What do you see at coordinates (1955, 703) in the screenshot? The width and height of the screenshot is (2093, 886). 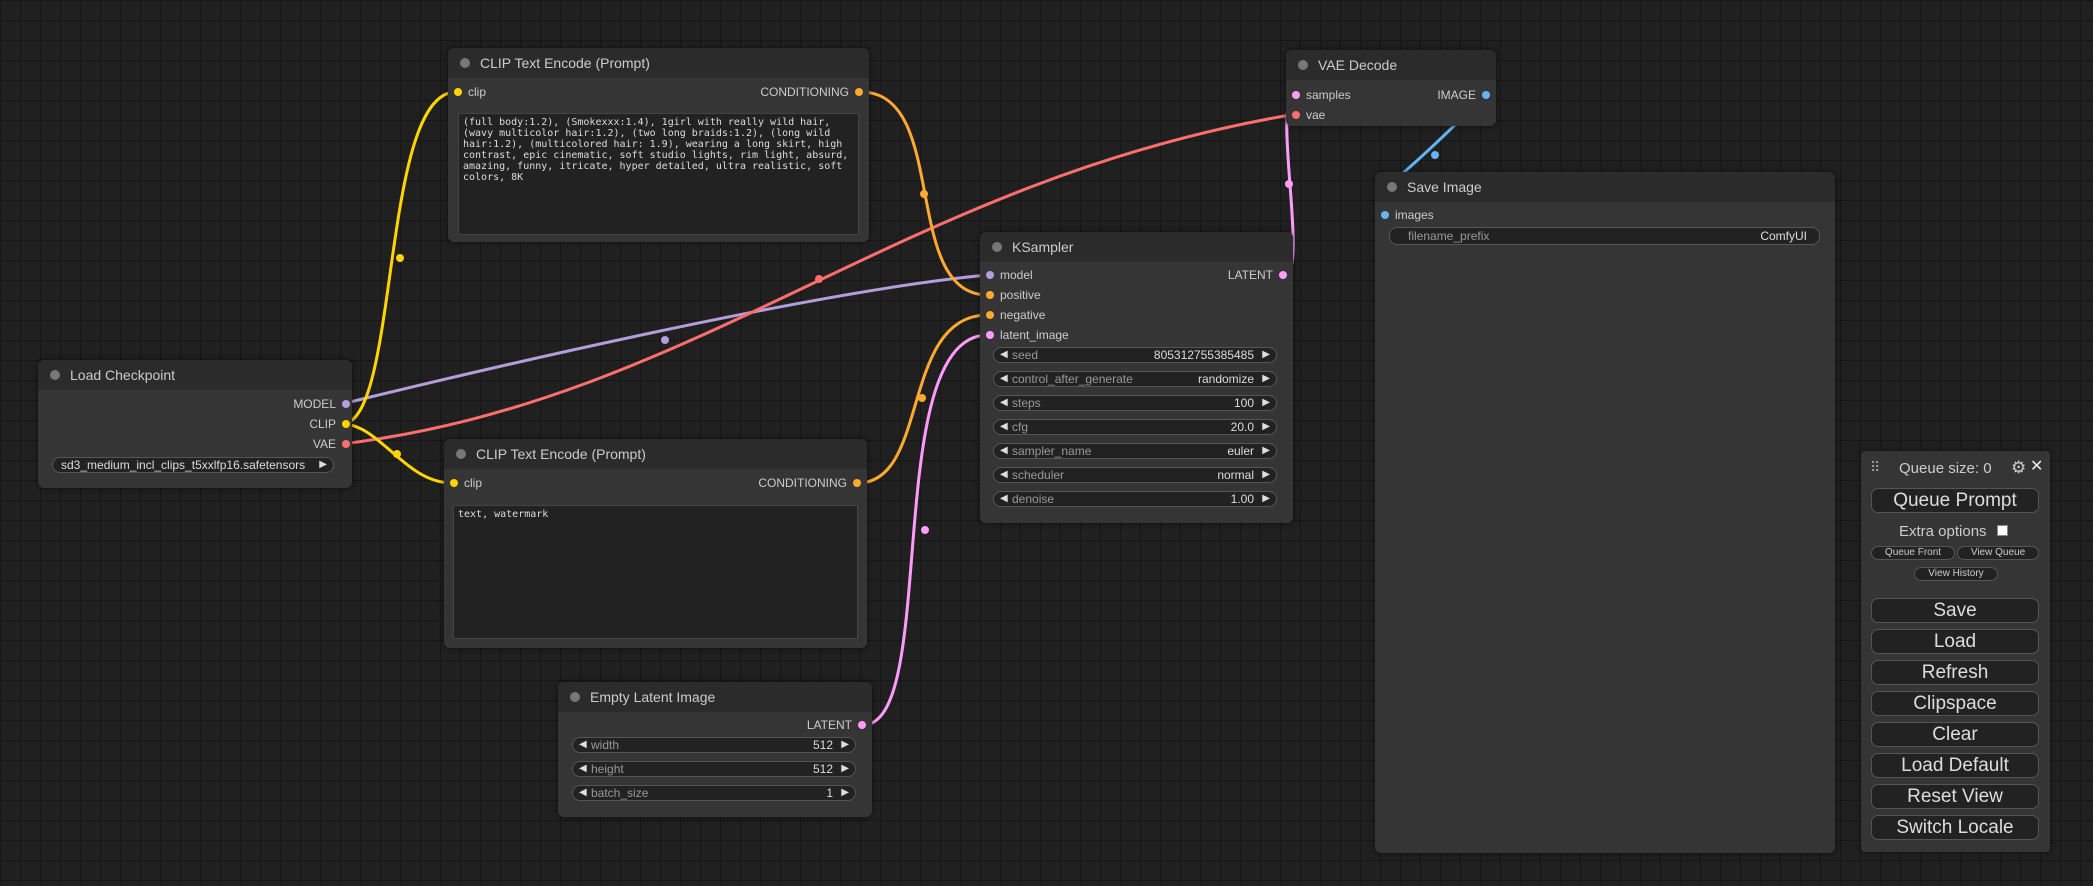 I see `clipspace-button: Clipspace` at bounding box center [1955, 703].